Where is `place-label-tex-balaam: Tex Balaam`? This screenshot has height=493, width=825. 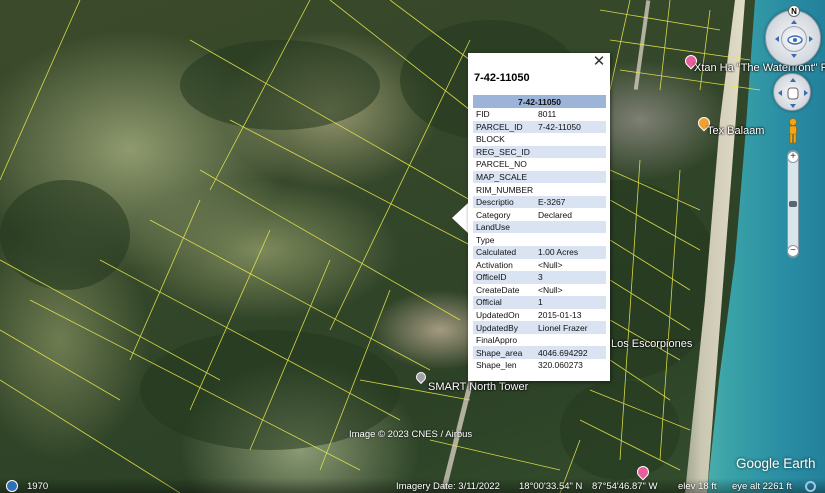 place-label-tex-balaam: Tex Balaam is located at coordinates (735, 131).